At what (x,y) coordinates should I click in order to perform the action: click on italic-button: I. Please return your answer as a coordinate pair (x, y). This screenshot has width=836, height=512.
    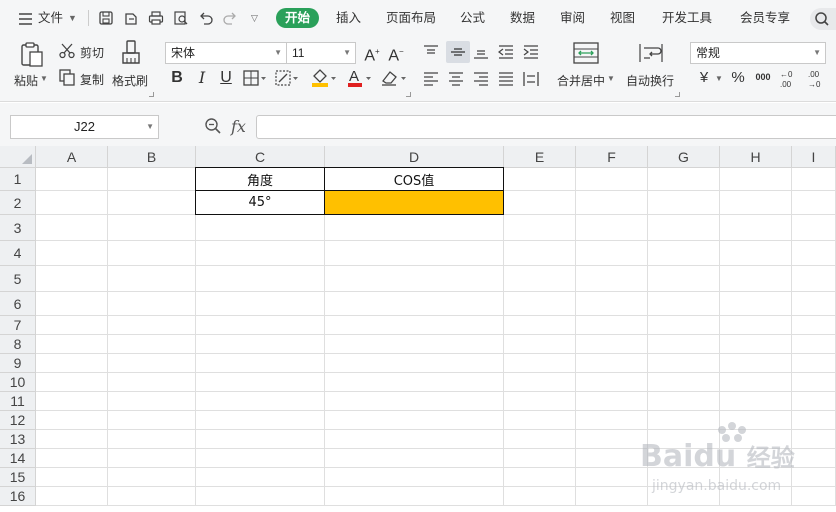
    Looking at the image, I should click on (202, 78).